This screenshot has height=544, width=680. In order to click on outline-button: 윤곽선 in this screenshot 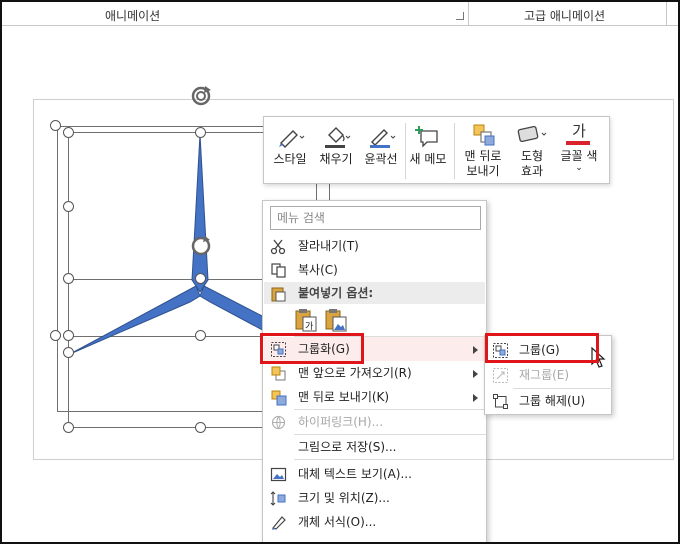, I will do `click(381, 146)`.